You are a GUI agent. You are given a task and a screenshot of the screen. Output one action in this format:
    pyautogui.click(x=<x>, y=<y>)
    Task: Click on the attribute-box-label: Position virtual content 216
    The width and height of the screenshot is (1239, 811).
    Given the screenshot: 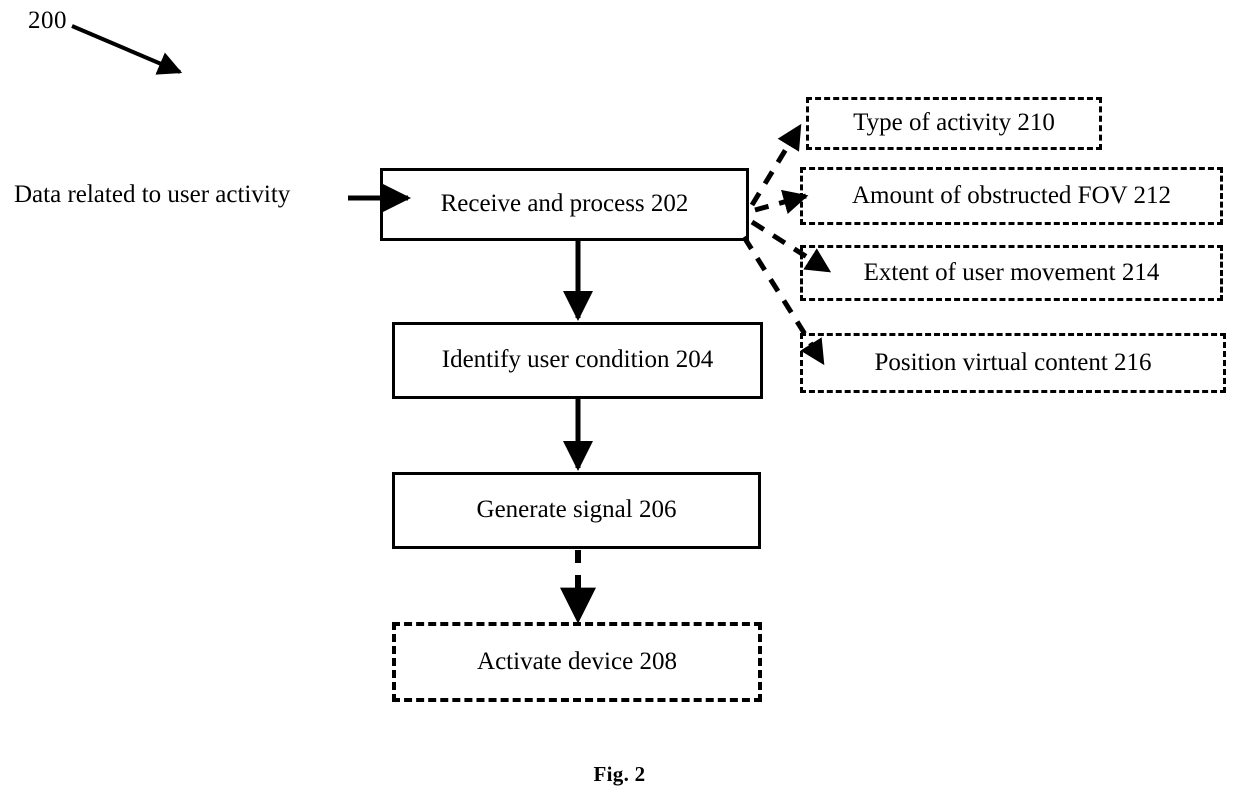 What is the action you would take?
    pyautogui.click(x=1013, y=362)
    